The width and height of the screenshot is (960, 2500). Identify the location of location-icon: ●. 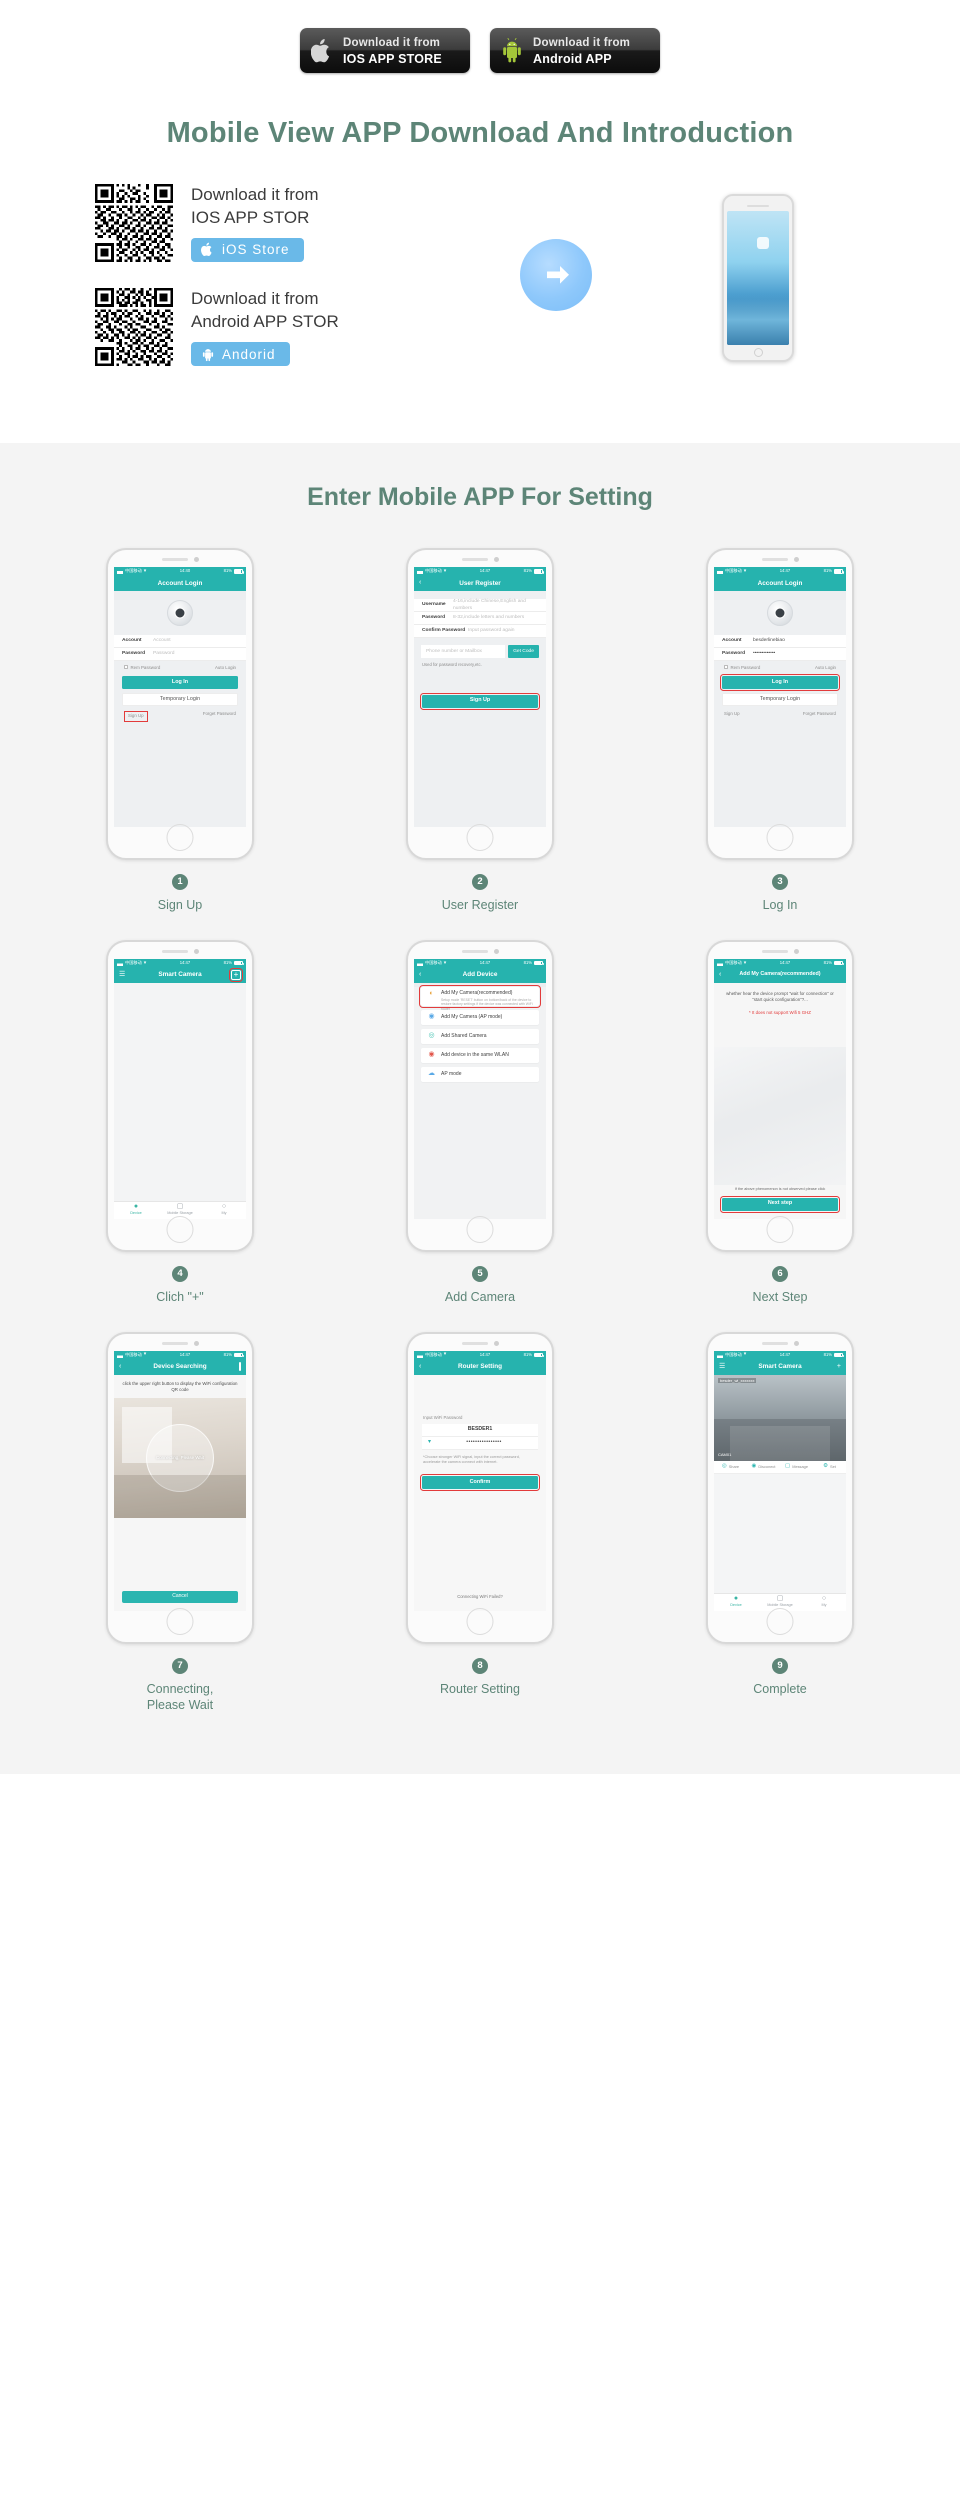
(736, 1599).